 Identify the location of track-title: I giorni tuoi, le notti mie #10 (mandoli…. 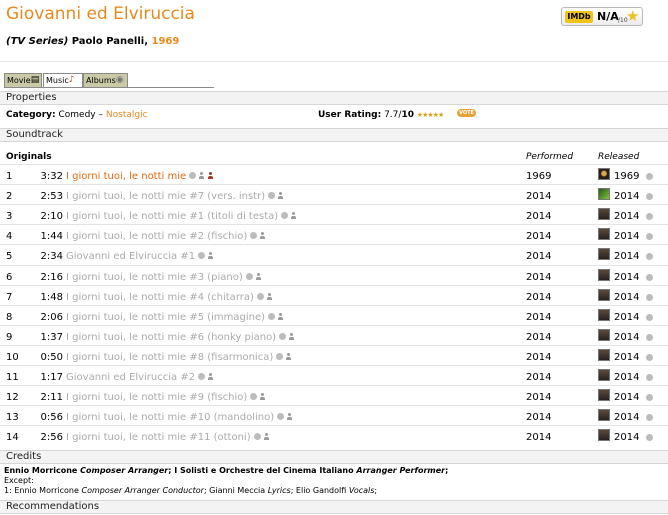
(170, 417).